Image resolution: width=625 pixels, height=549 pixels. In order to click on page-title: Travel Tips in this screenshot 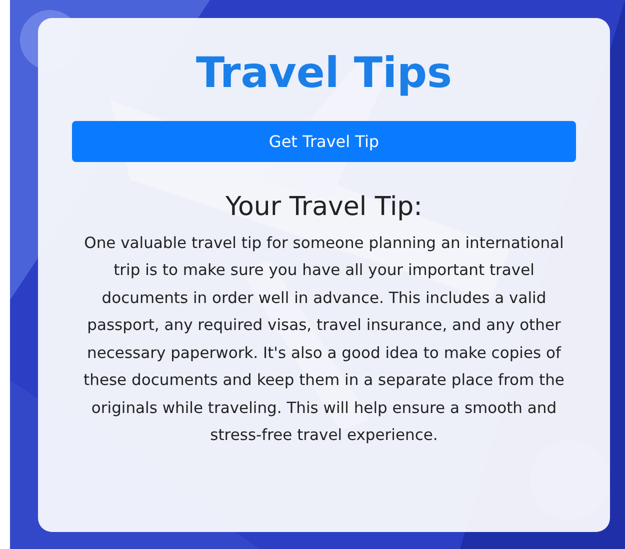, I will do `click(324, 73)`.